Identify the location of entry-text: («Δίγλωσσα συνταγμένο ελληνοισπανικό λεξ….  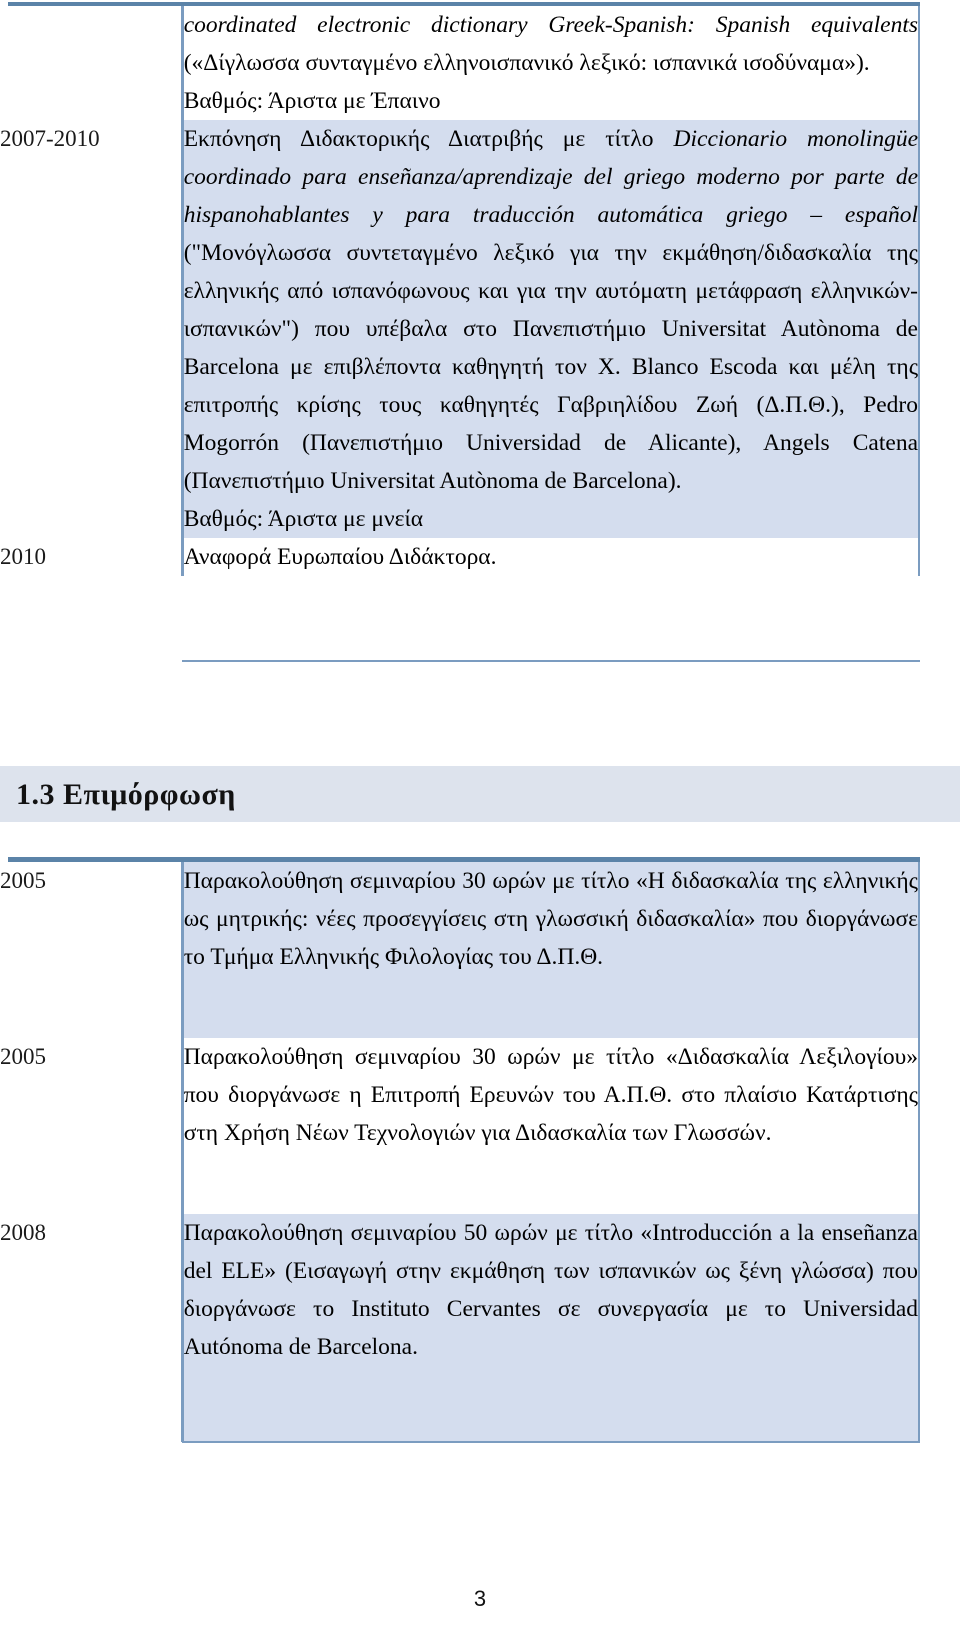
(526, 63).